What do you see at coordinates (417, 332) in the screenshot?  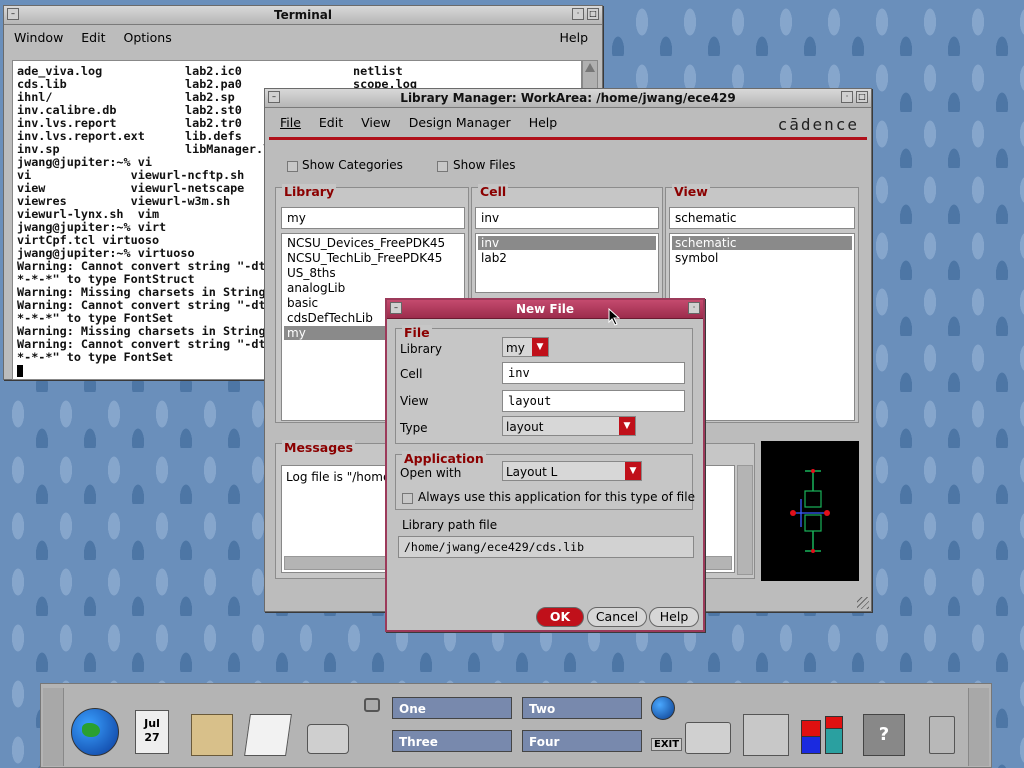 I see `file-group-title: File` at bounding box center [417, 332].